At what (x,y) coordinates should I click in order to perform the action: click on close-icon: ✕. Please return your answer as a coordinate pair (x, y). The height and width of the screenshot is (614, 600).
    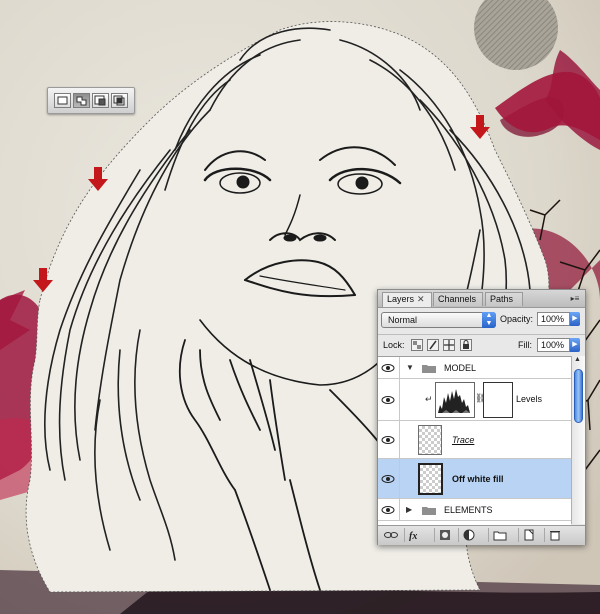
    Looking at the image, I should click on (421, 299).